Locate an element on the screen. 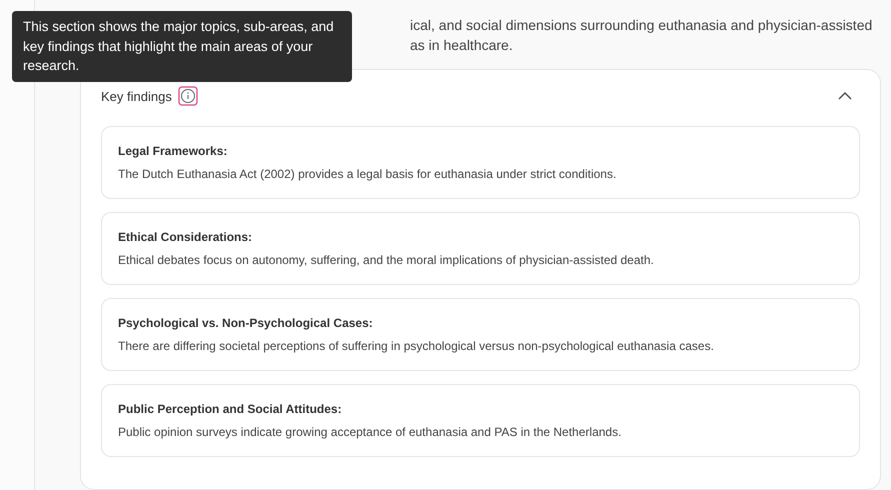 The image size is (891, 490). finding-text: Public opinion surveys indicate growing acceptance of euthanasia and PAS in the Netherlands. is located at coordinates (370, 432).